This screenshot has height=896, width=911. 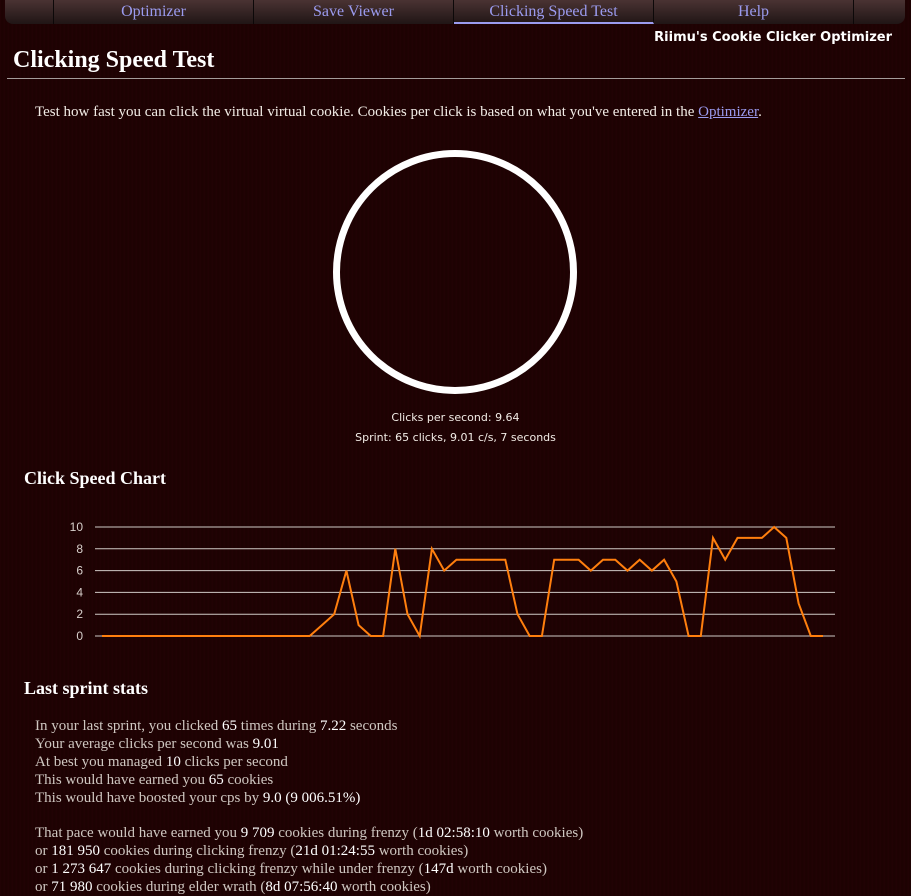 What do you see at coordinates (79, 636) in the screenshot?
I see `y-tick-label: 0` at bounding box center [79, 636].